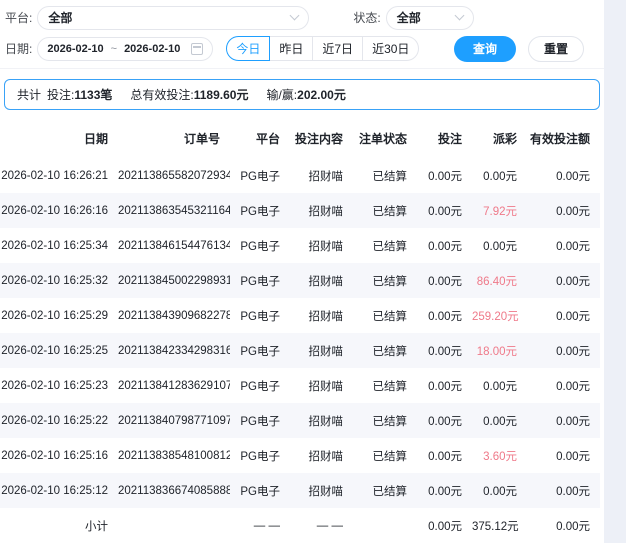 The image size is (626, 543). I want to click on calendar-icon, so click(197, 48).